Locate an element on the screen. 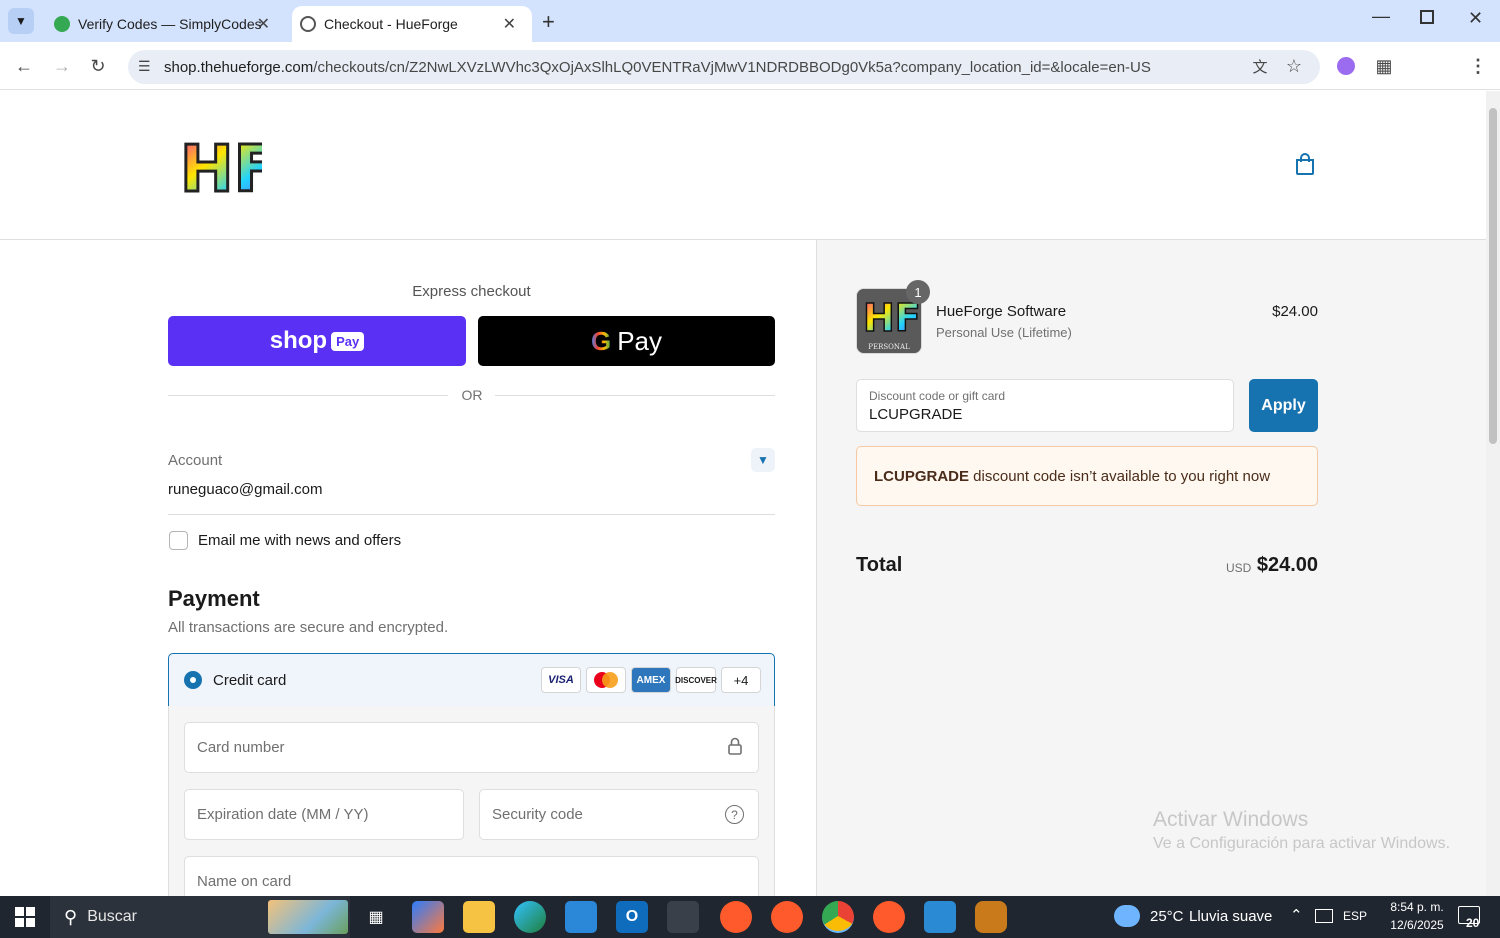  more-brands-badge: +4 is located at coordinates (741, 680).